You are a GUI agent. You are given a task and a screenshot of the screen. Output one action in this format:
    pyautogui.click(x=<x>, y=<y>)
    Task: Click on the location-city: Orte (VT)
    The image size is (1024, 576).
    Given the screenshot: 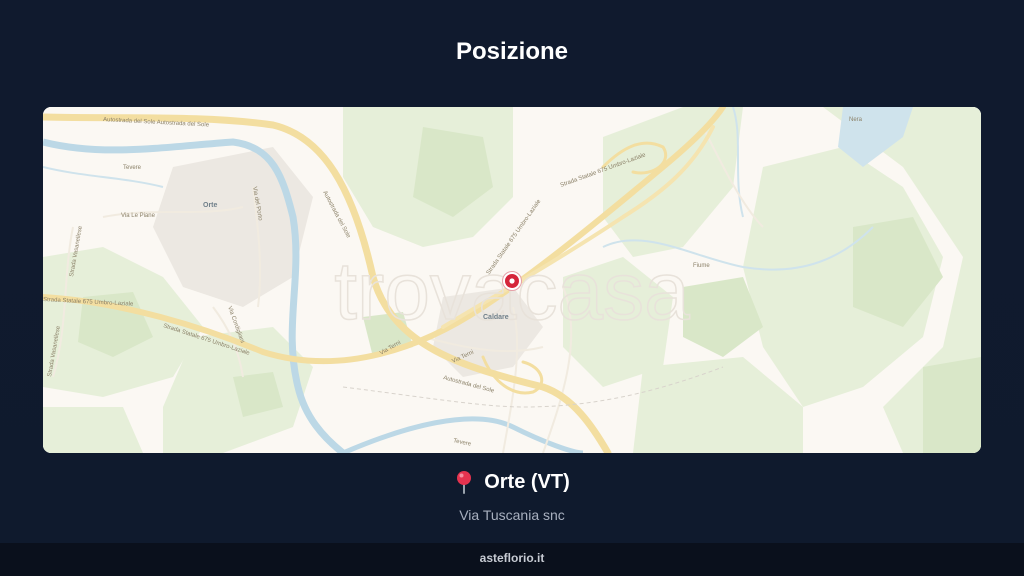 What is the action you would take?
    pyautogui.click(x=527, y=481)
    